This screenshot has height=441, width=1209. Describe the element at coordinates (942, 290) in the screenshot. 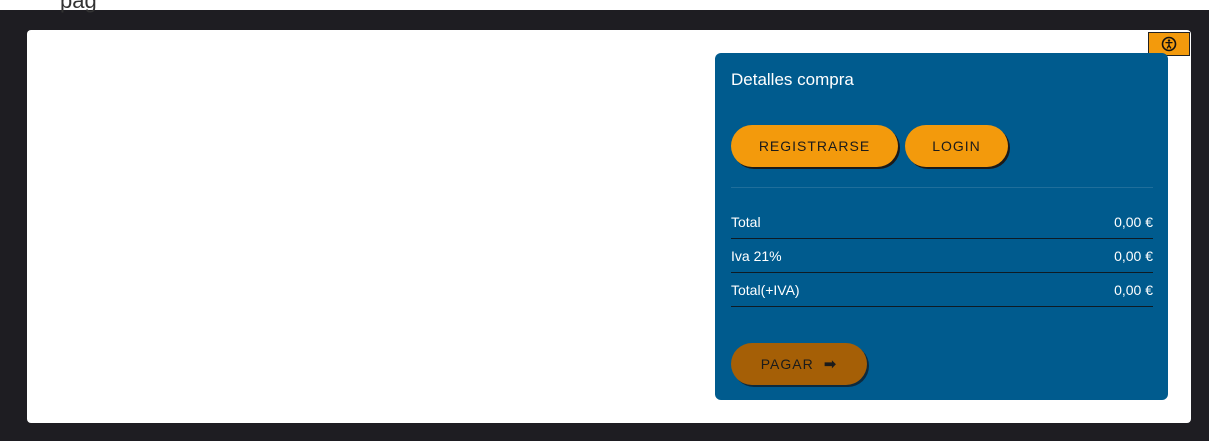

I see `summary-row-total-with-iva: Total(+IVA) 0,00 €` at that location.